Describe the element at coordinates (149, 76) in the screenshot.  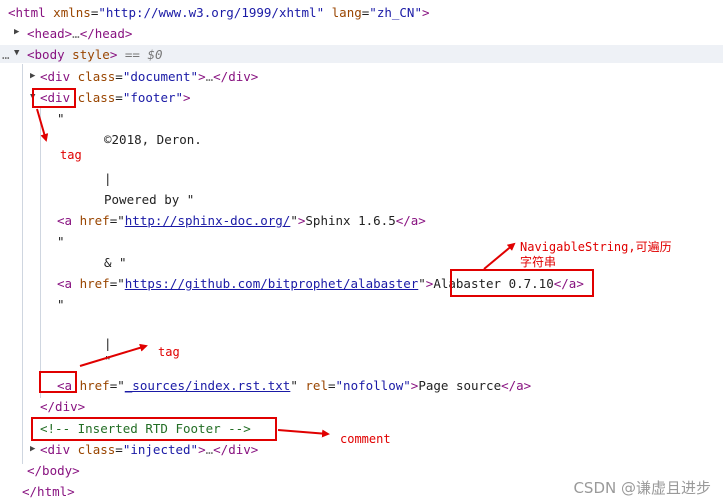
I see `div-document-line: <div class="document">…</div>` at that location.